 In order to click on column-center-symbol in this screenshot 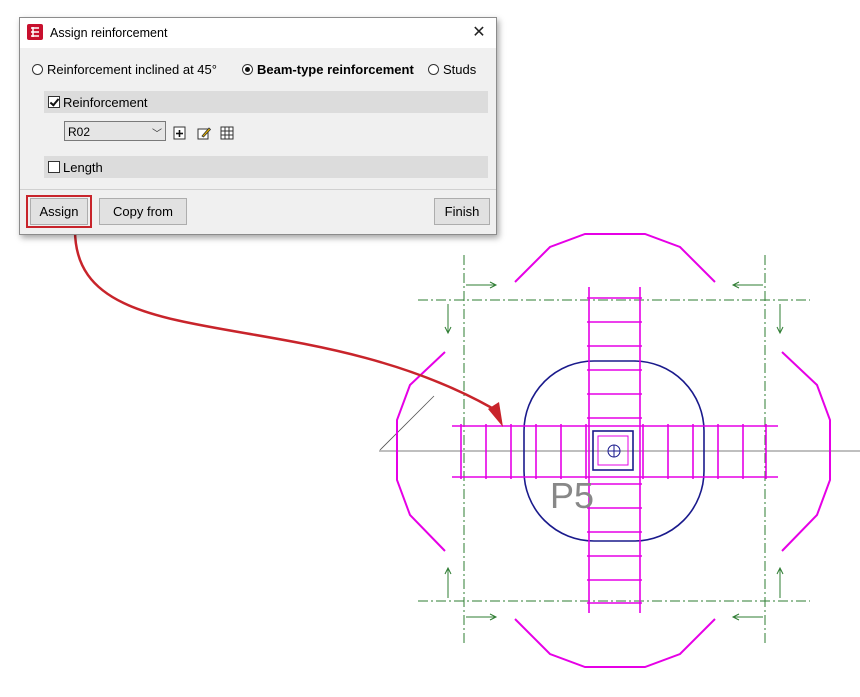, I will do `click(613, 450)`.